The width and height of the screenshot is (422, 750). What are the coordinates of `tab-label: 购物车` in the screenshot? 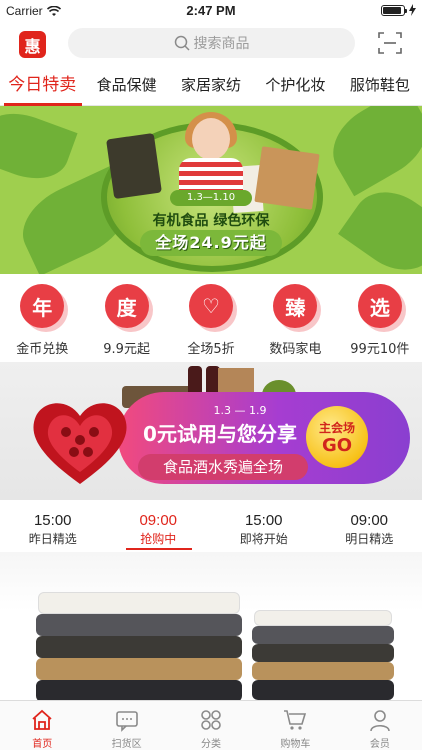 It's located at (295, 744).